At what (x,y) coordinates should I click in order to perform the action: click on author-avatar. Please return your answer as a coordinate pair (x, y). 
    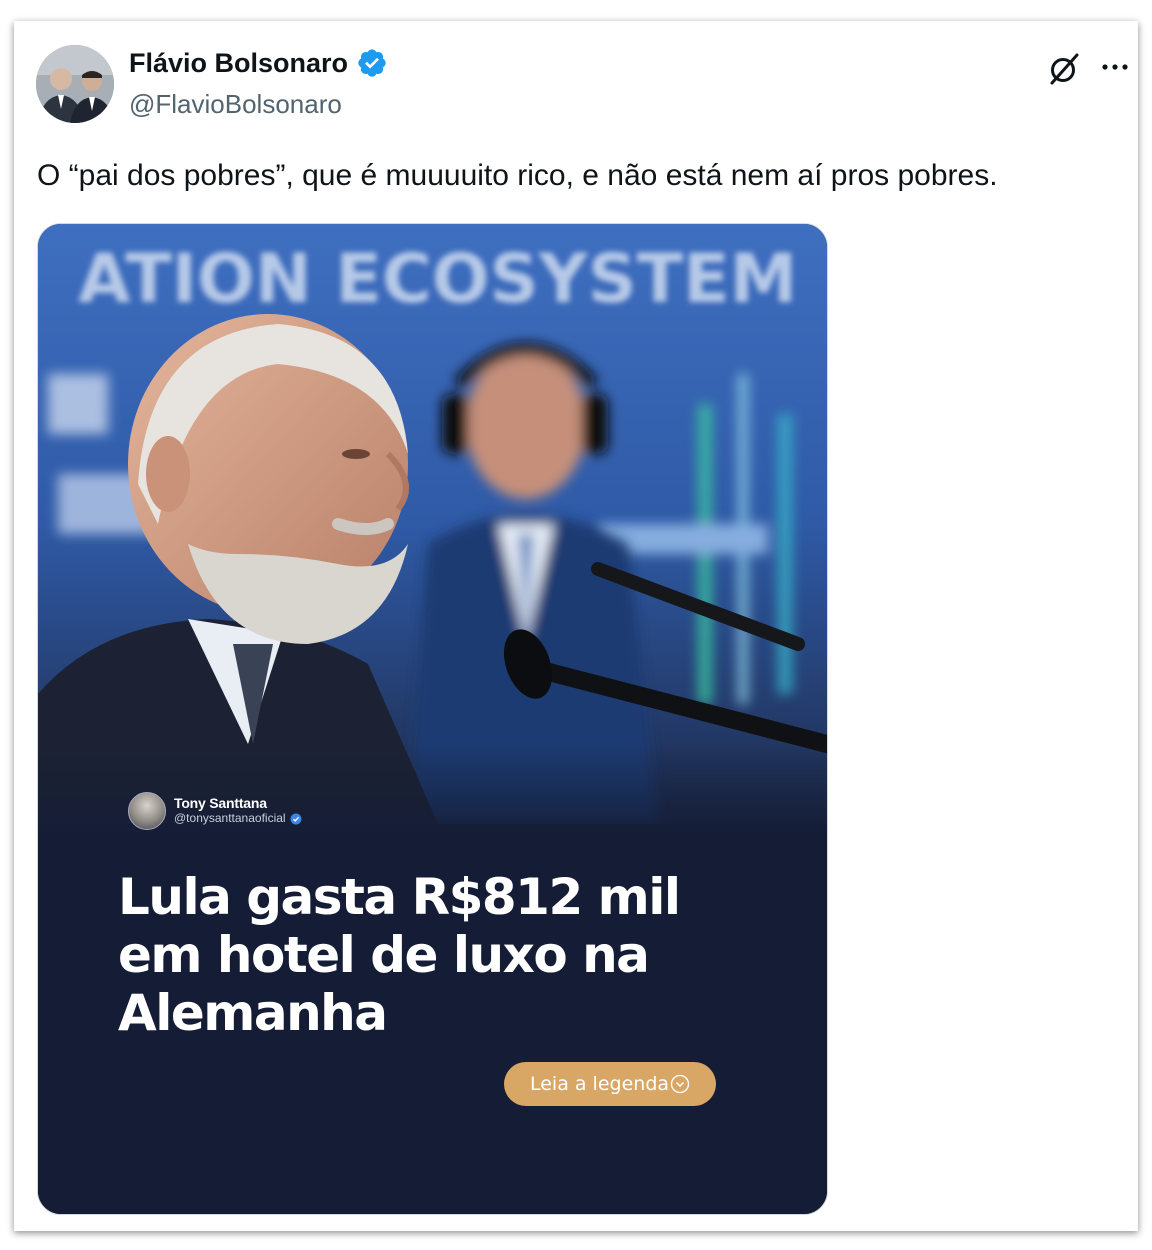
    Looking at the image, I should click on (75, 84).